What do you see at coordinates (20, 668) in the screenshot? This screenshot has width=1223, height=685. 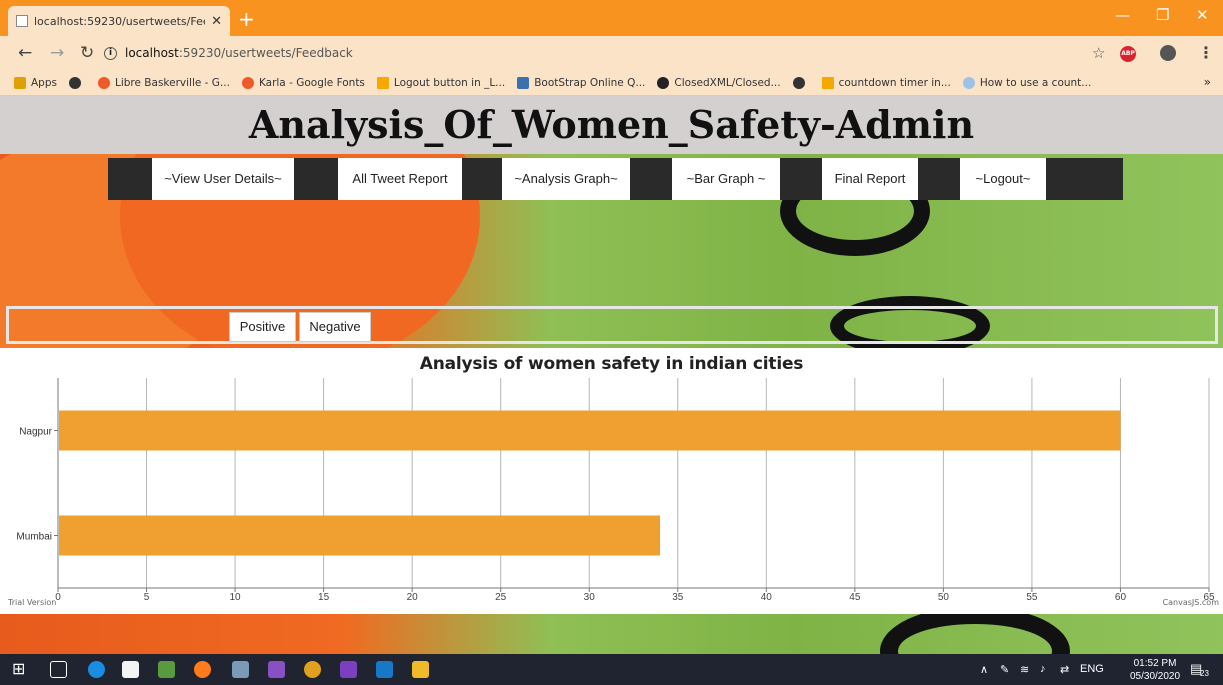 I see `windows-start-icon: ⊞` at bounding box center [20, 668].